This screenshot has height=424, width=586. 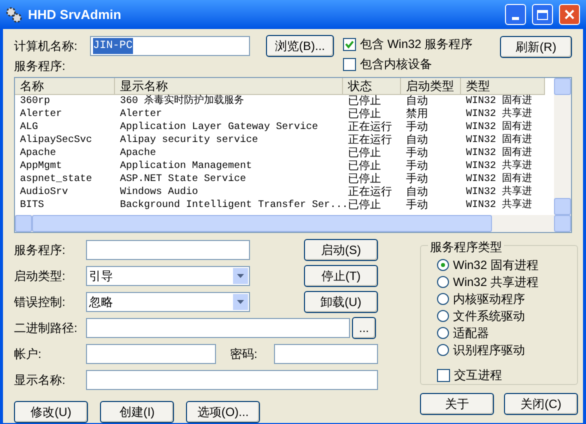 What do you see at coordinates (417, 114) in the screenshot?
I see `table-cell-text: 禁用` at bounding box center [417, 114].